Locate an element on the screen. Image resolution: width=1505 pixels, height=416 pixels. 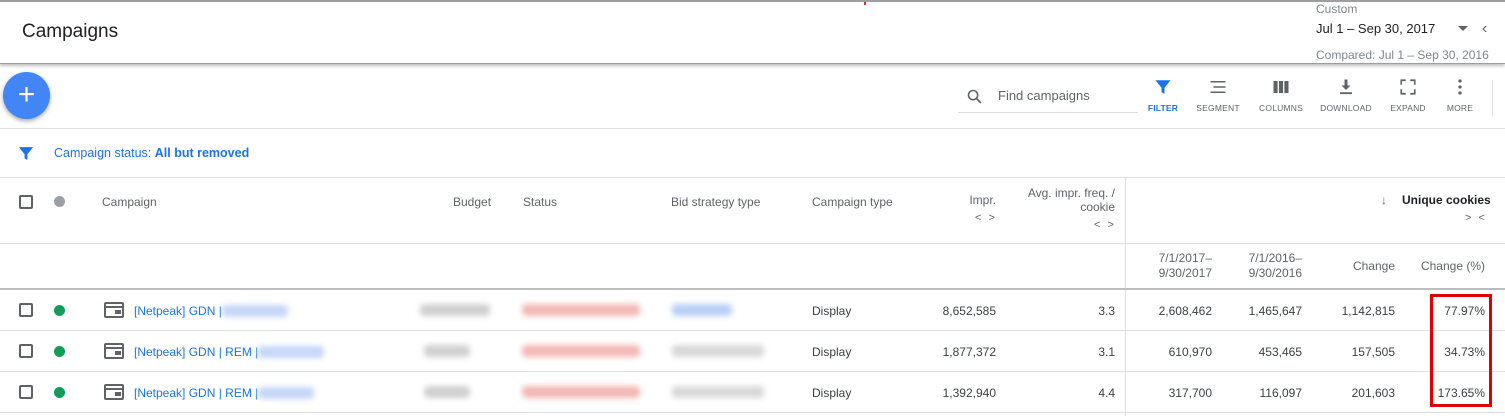
freq-value: 3.3 is located at coordinates (1106, 311).